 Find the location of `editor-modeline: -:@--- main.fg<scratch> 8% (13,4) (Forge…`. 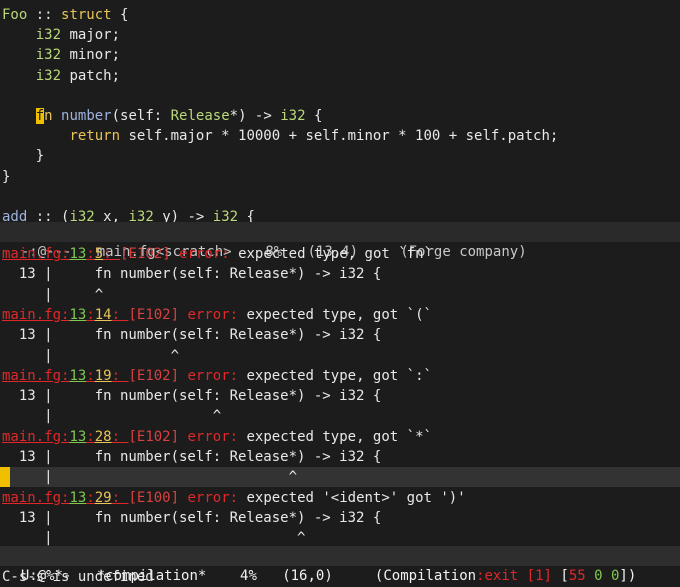

editor-modeline: -:@--- main.fg<scratch> 8% (13,4) (Forge… is located at coordinates (340, 241).